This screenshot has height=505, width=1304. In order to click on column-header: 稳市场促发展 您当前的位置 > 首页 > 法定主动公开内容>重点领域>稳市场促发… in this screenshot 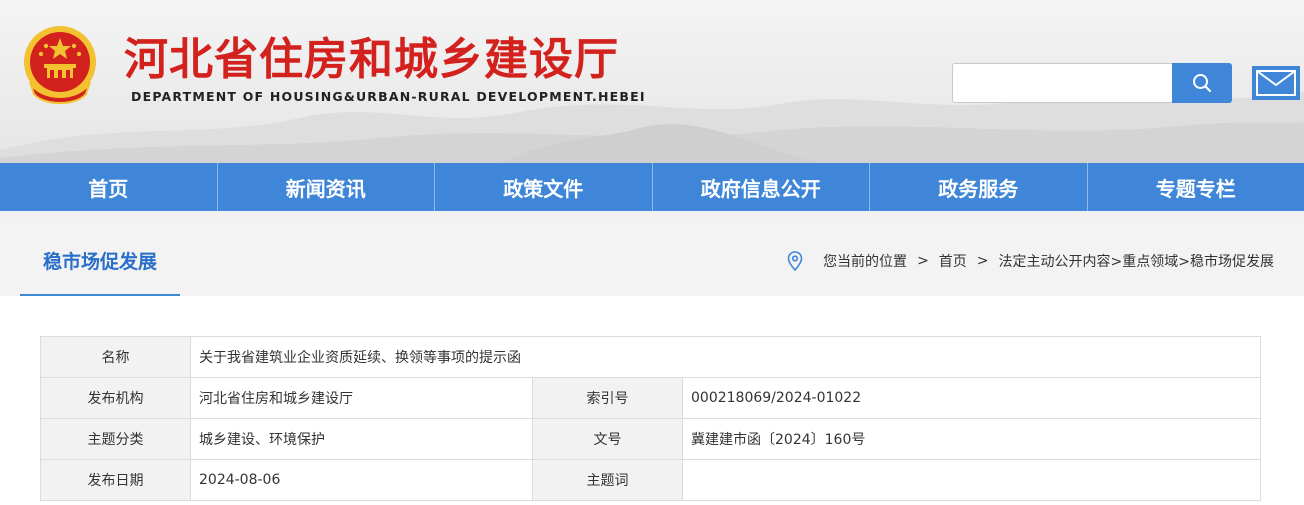, I will do `click(652, 261)`.